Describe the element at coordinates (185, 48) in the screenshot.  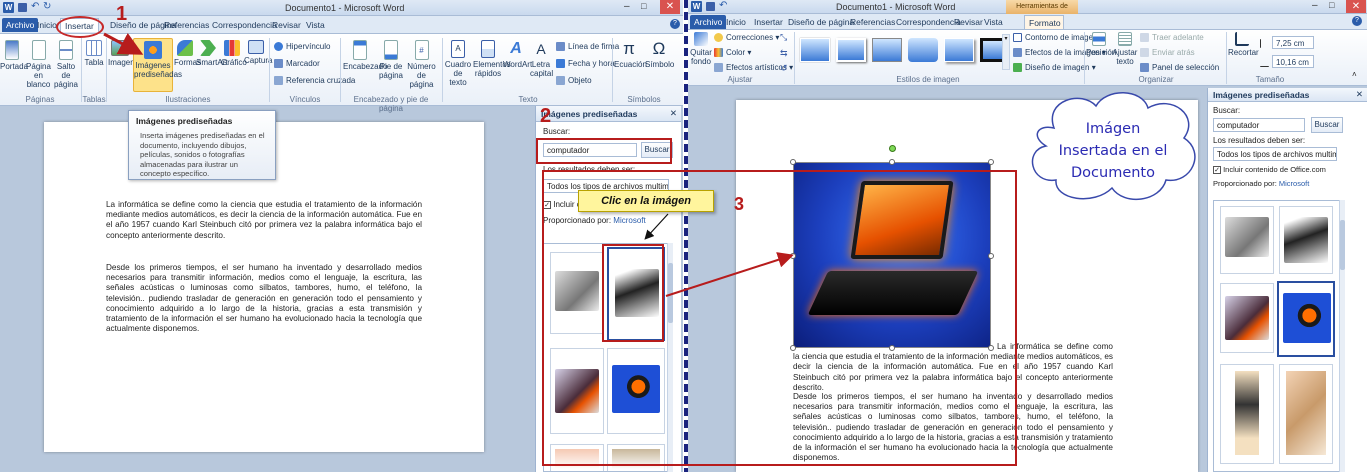
I see `shapes-icon` at that location.